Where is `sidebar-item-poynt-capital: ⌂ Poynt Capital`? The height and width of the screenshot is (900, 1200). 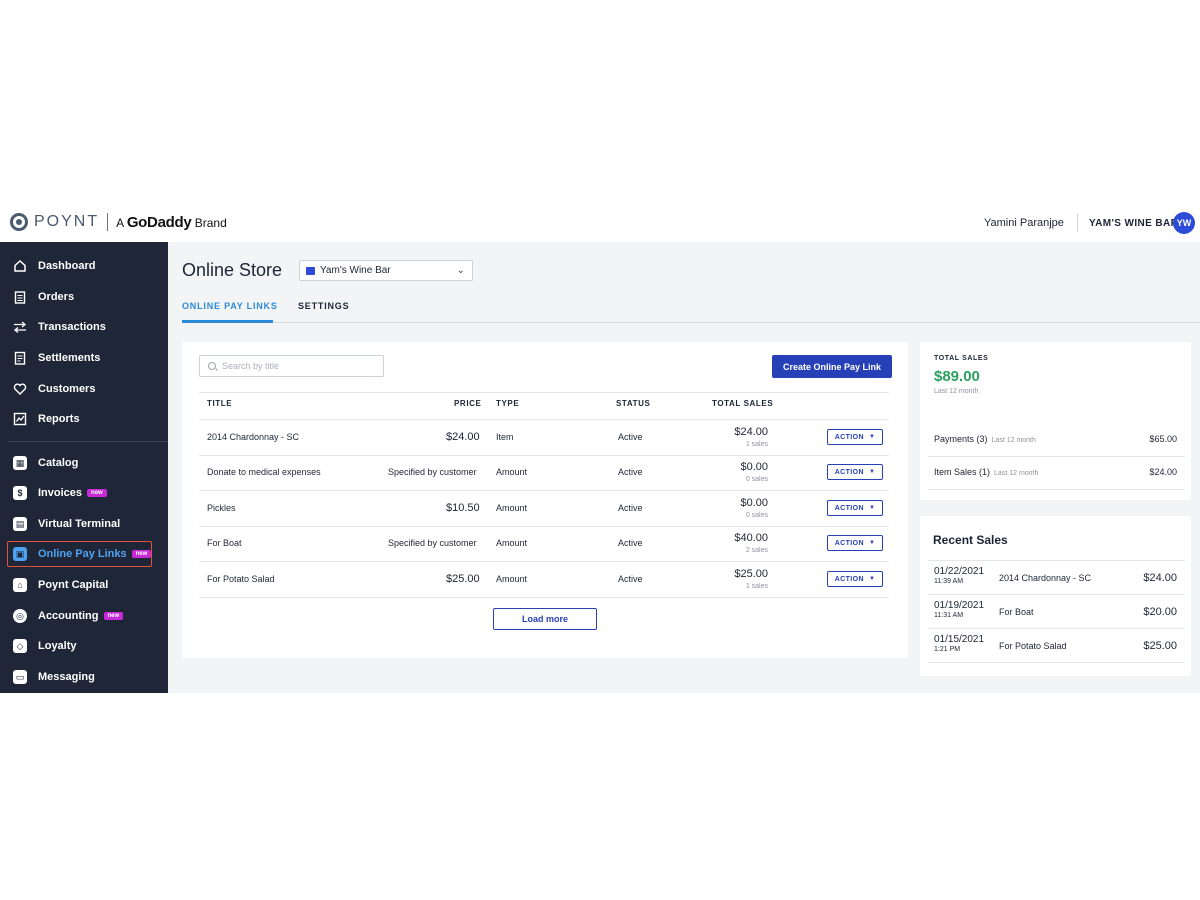 sidebar-item-poynt-capital: ⌂ Poynt Capital is located at coordinates (84, 585).